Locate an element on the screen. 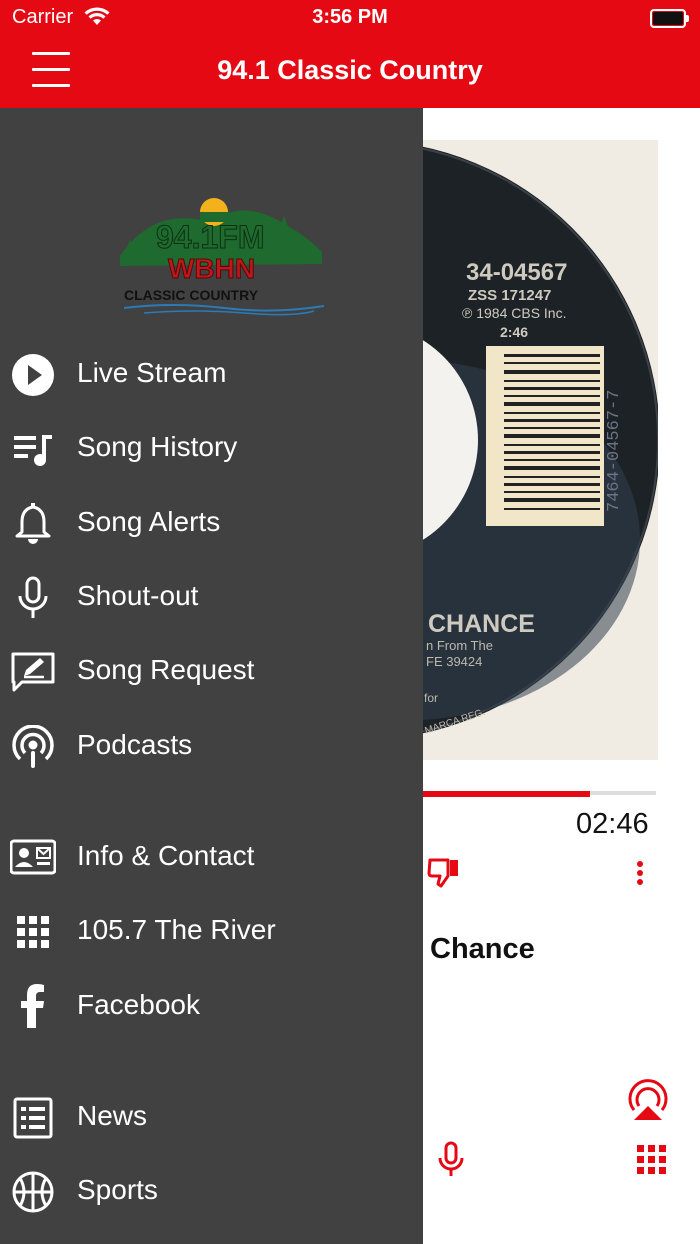  menu-item-info-contact: Info & Contact is located at coordinates (211, 858).